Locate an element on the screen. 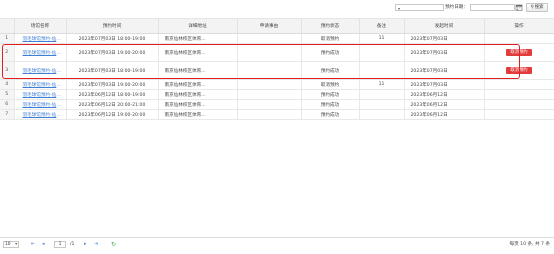 This screenshot has height=254, width=554. header-action: 操作 is located at coordinates (519, 26).